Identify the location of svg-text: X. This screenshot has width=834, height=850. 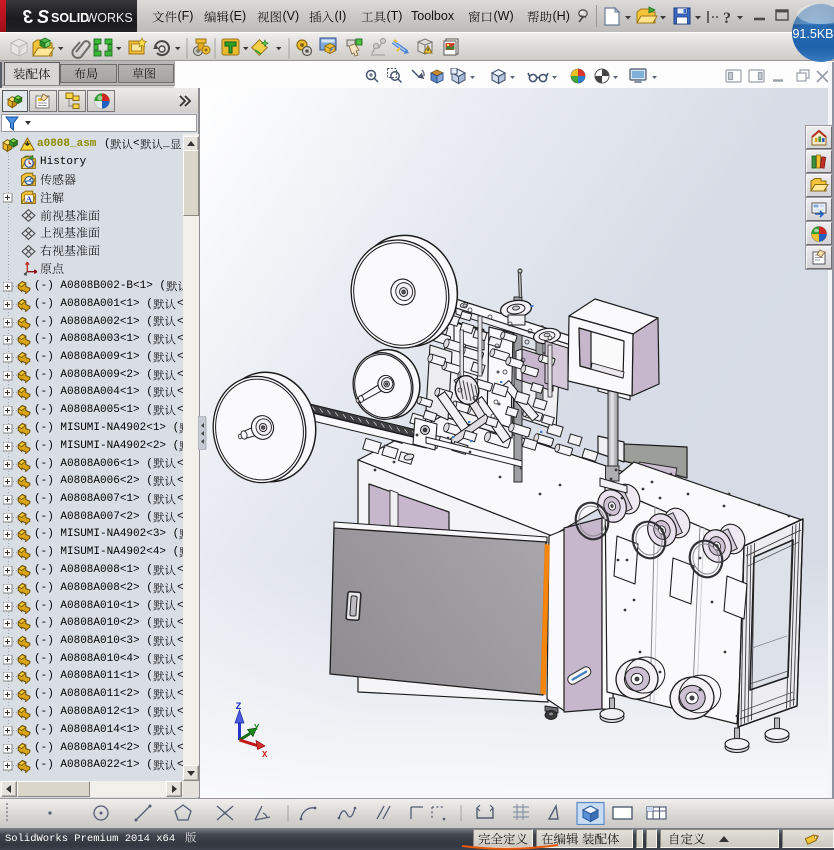
(265, 755).